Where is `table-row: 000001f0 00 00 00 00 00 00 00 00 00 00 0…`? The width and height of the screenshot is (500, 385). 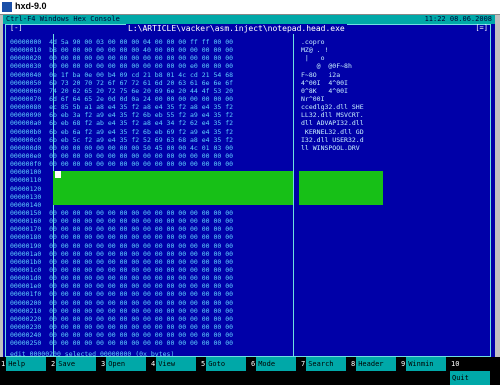 table-row: 000001f0 00 00 00 00 00 00 00 00 00 00 0… is located at coordinates (155, 294).